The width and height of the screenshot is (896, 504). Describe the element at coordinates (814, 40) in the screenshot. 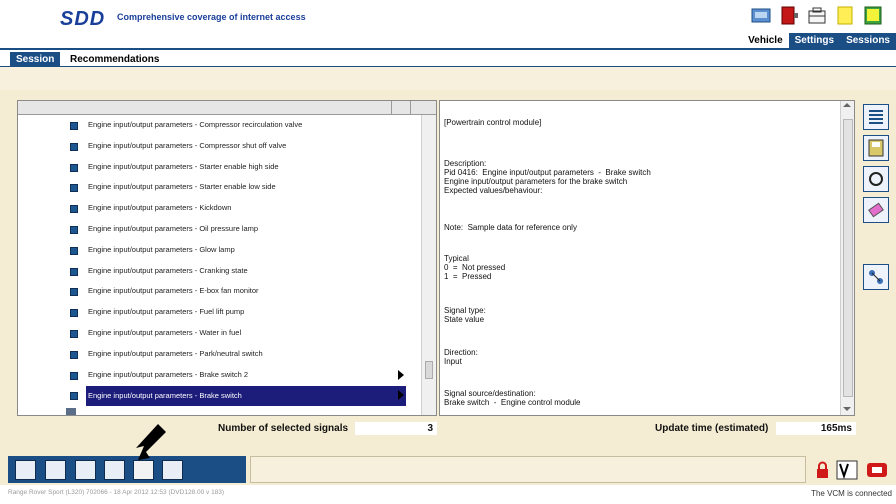

I see `tab-settings: Settings` at that location.